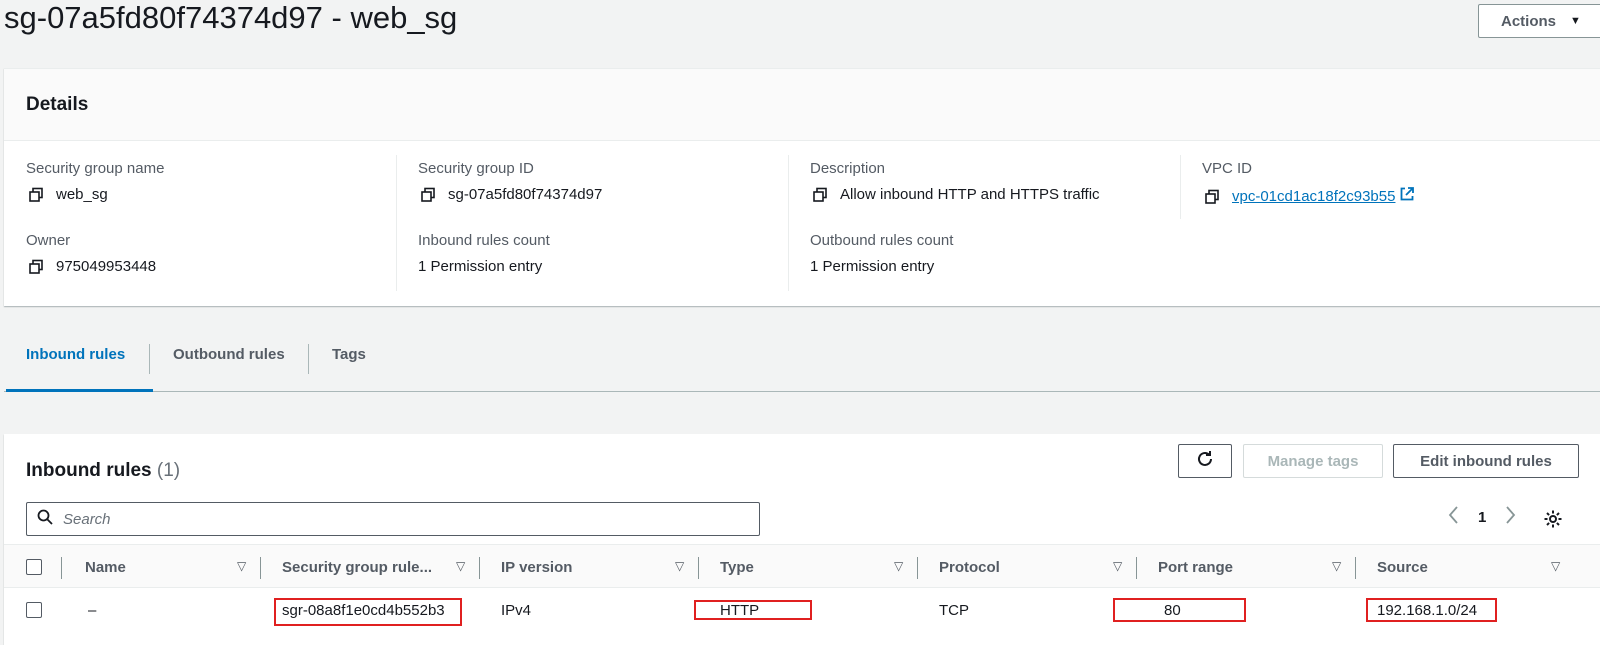 The width and height of the screenshot is (1600, 645). I want to click on field-label: Description, so click(848, 168).